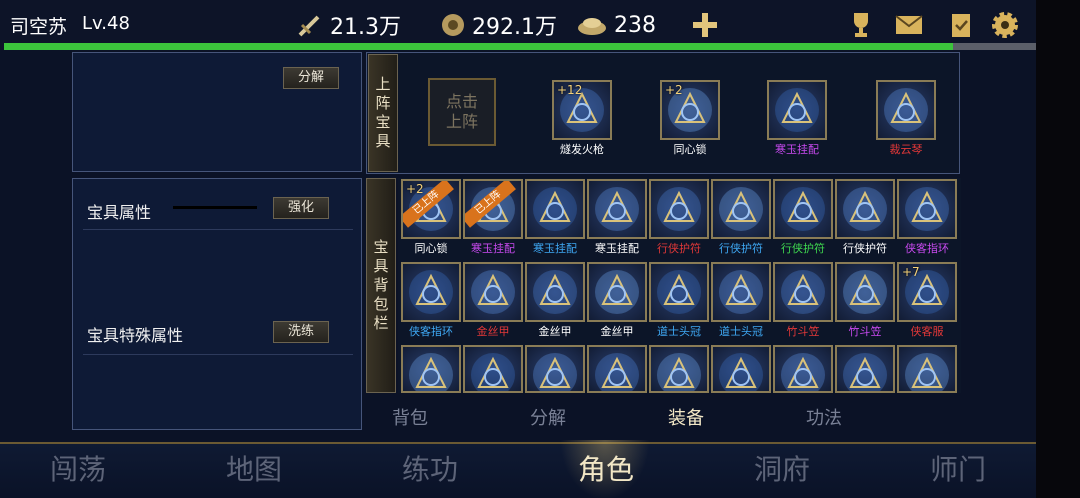 This screenshot has height=498, width=1080. Describe the element at coordinates (909, 25) in the screenshot. I see `mail-icon` at that location.